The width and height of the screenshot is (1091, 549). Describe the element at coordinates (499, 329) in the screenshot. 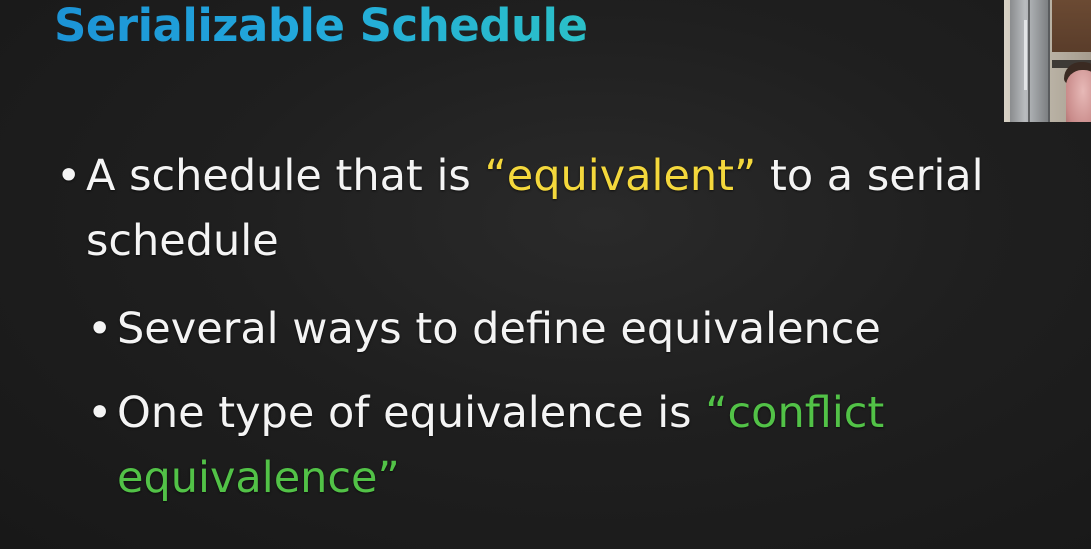

I see `bullet-text: Several ways to define equivalence` at that location.